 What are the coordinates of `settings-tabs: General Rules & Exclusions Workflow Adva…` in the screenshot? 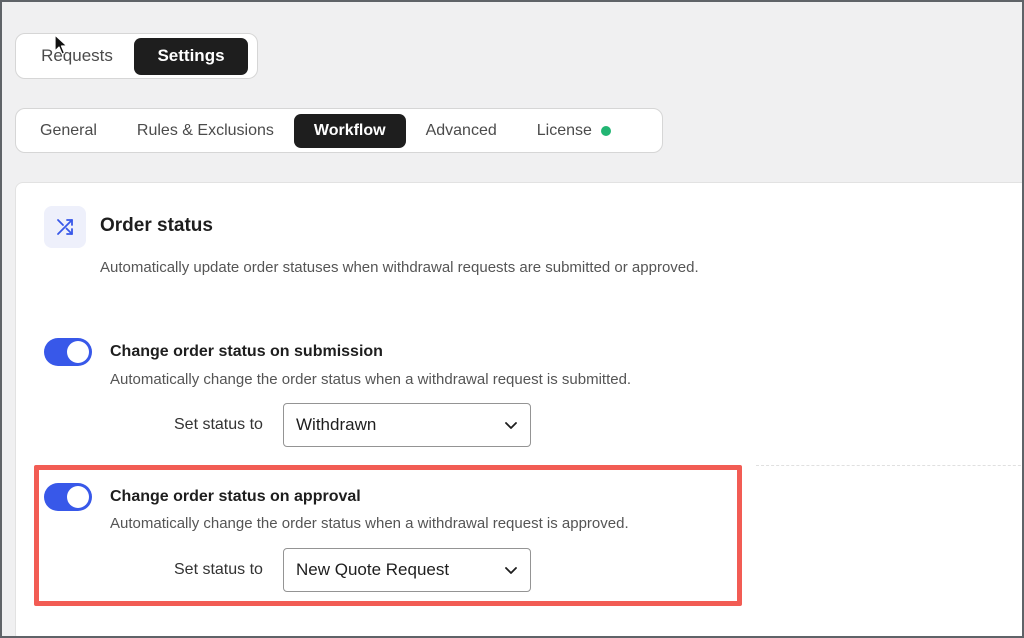 It's located at (339, 130).